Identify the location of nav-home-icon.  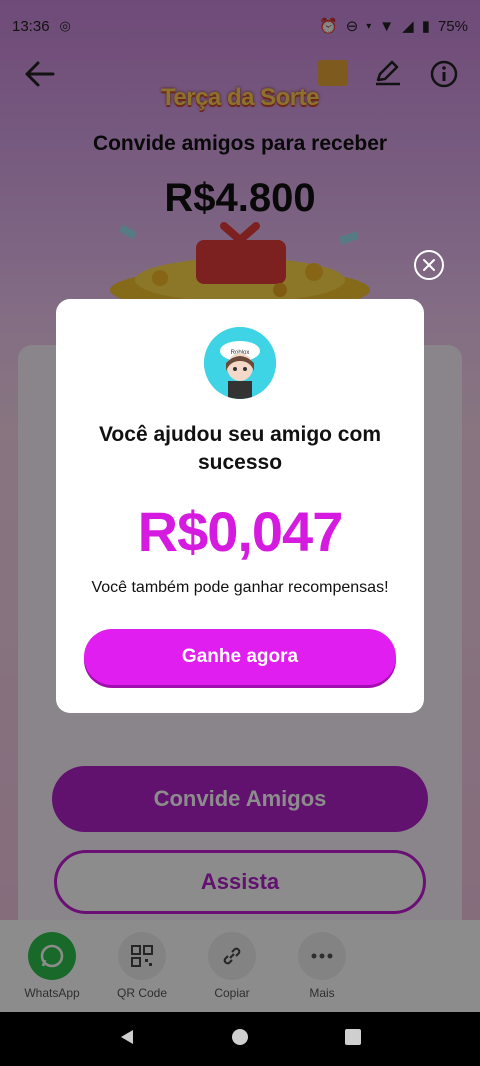
(240, 1039).